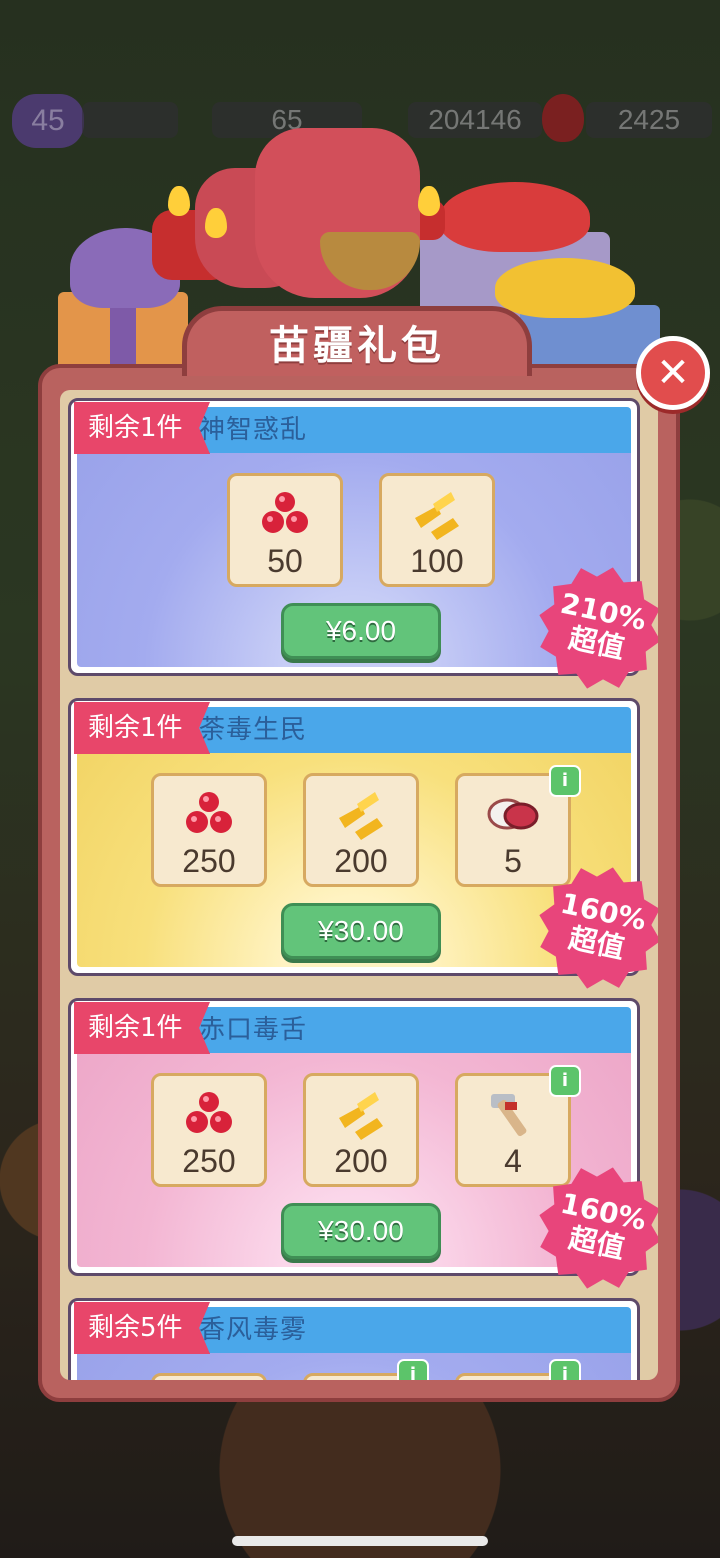 The width and height of the screenshot is (720, 1558). I want to click on home-indicator, so click(360, 1541).